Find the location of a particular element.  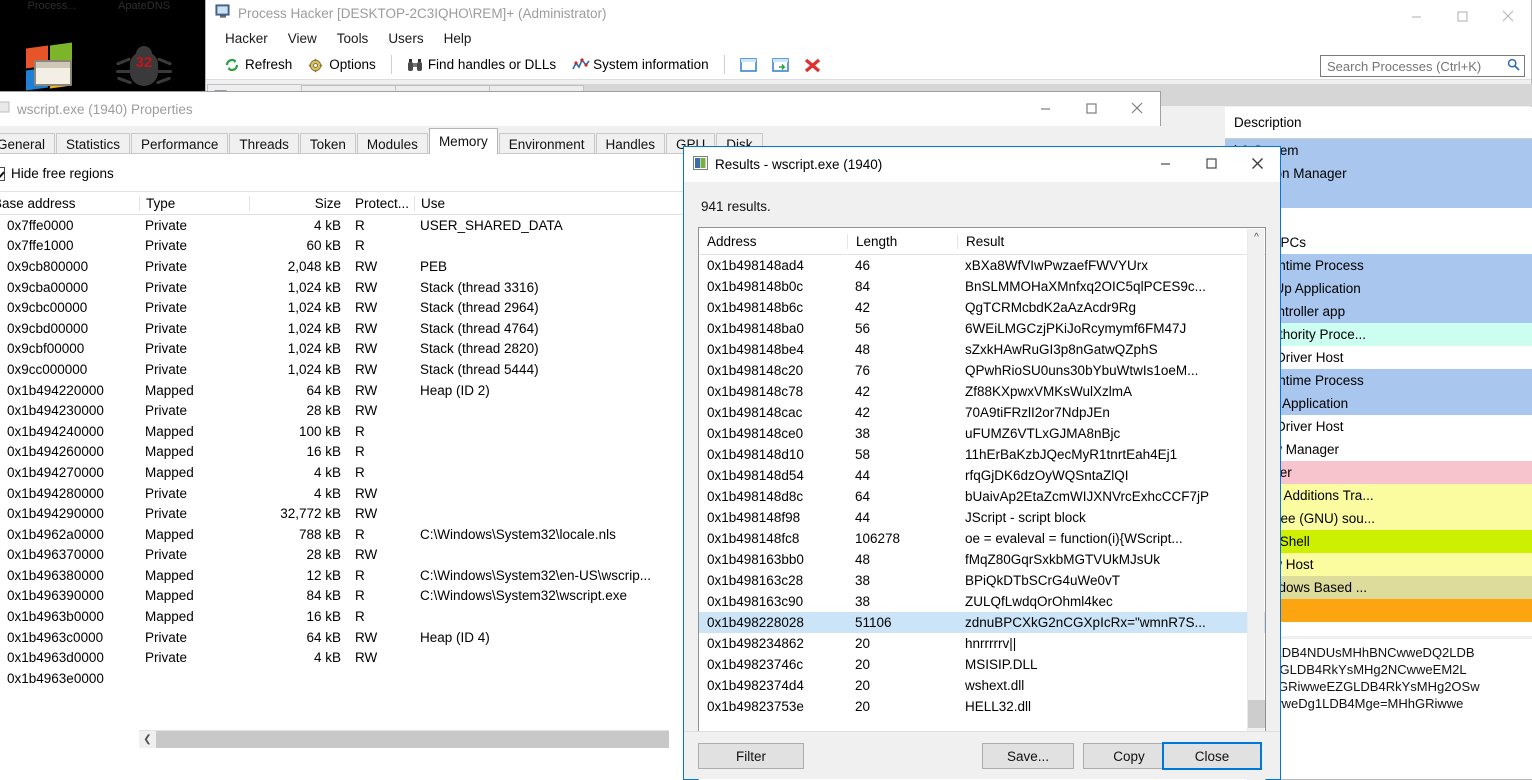

result-row: 0x1b498148be4 48 sZxkHAwRuGI3p8nGatwQZphS is located at coordinates (982, 349).